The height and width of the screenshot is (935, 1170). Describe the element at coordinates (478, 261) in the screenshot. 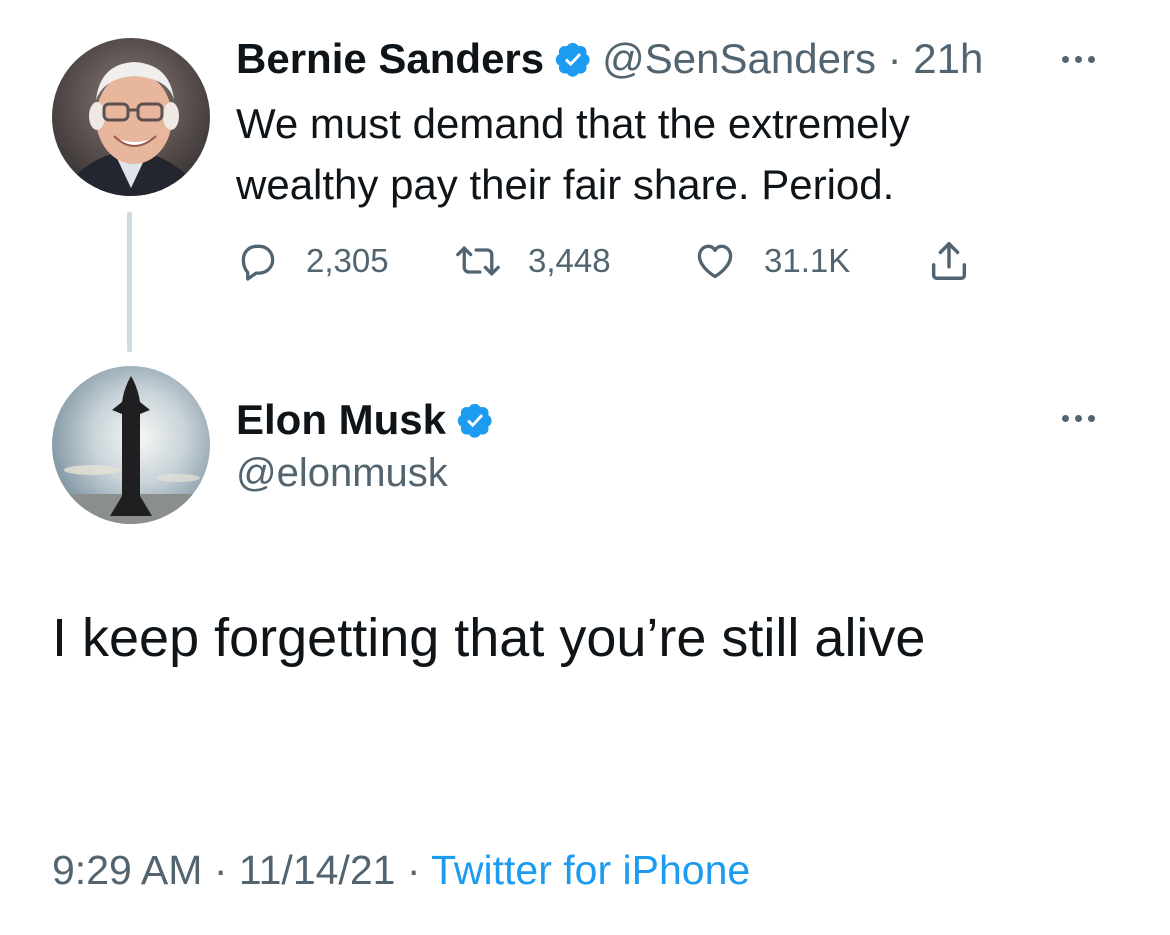

I see `retweet-icon` at that location.